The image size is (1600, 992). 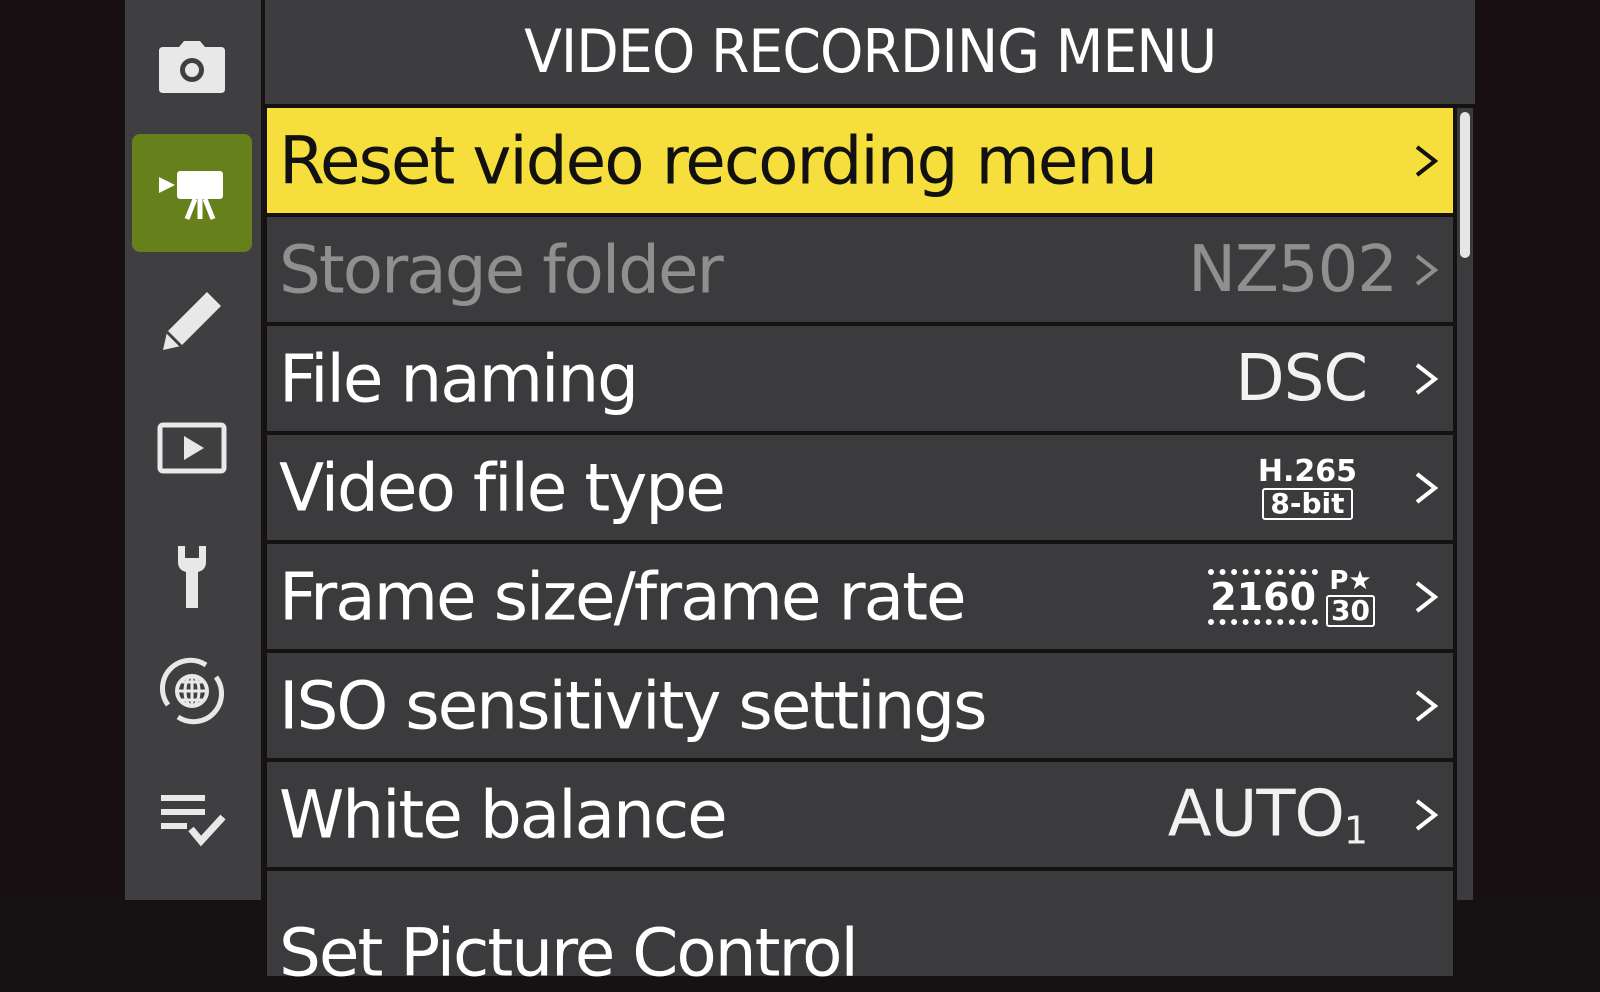 I want to click on frame-rate-group: P★ 30, so click(x=1350, y=597).